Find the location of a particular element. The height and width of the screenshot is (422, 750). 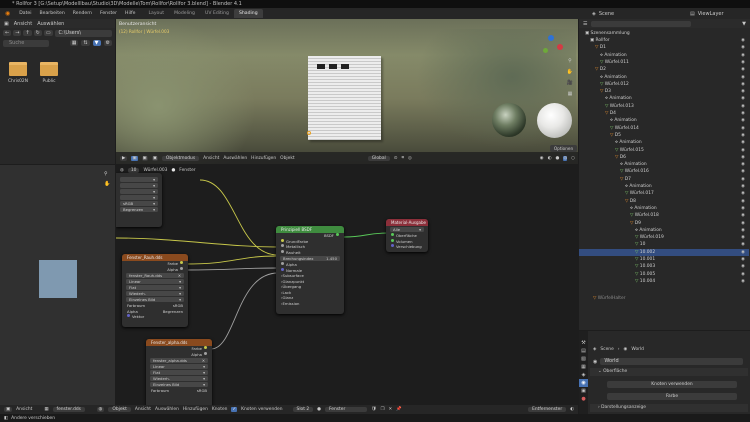

node-header: Material-Ausgabe is located at coordinates (407, 222).